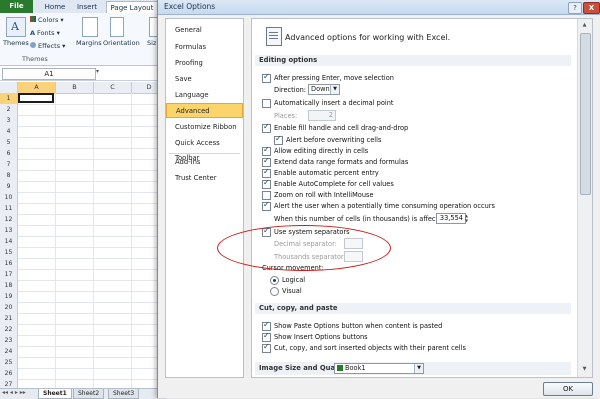 Image resolution: width=600 pixels, height=399 pixels. What do you see at coordinates (204, 127) in the screenshot?
I see `nav-item-customize-ribbon: Customize Ribbon` at bounding box center [204, 127].